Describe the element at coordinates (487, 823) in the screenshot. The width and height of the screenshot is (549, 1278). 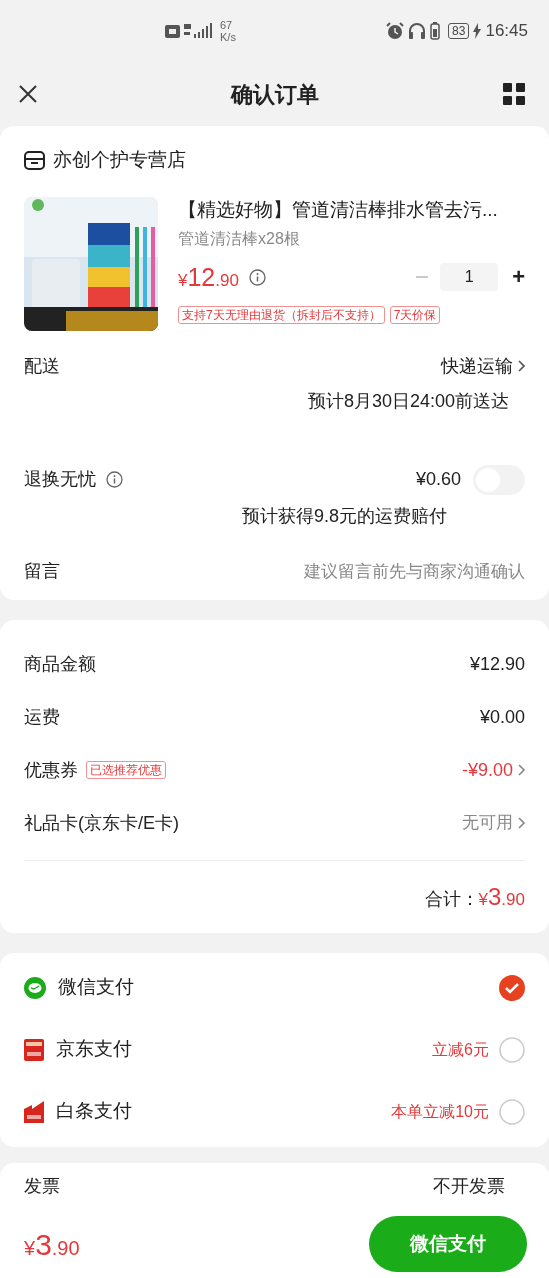
I see `option-value: 无可用` at that location.